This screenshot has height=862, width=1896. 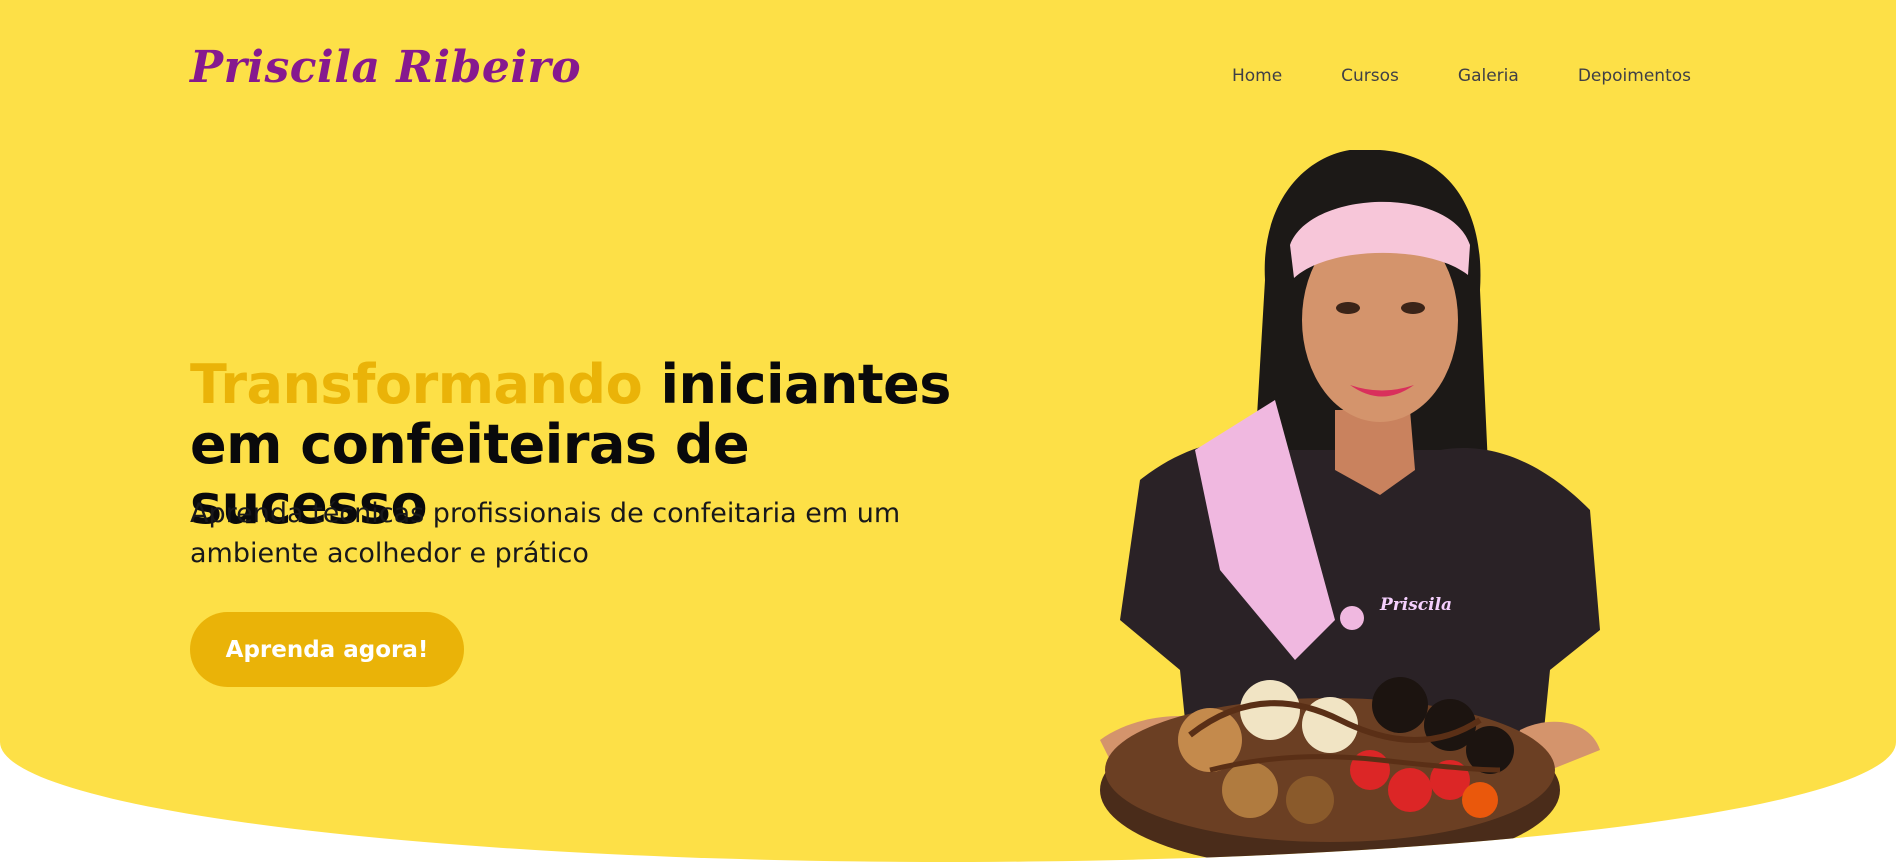 What do you see at coordinates (1634, 76) in the screenshot?
I see `nav-link-depoimentos: Depoimentos` at bounding box center [1634, 76].